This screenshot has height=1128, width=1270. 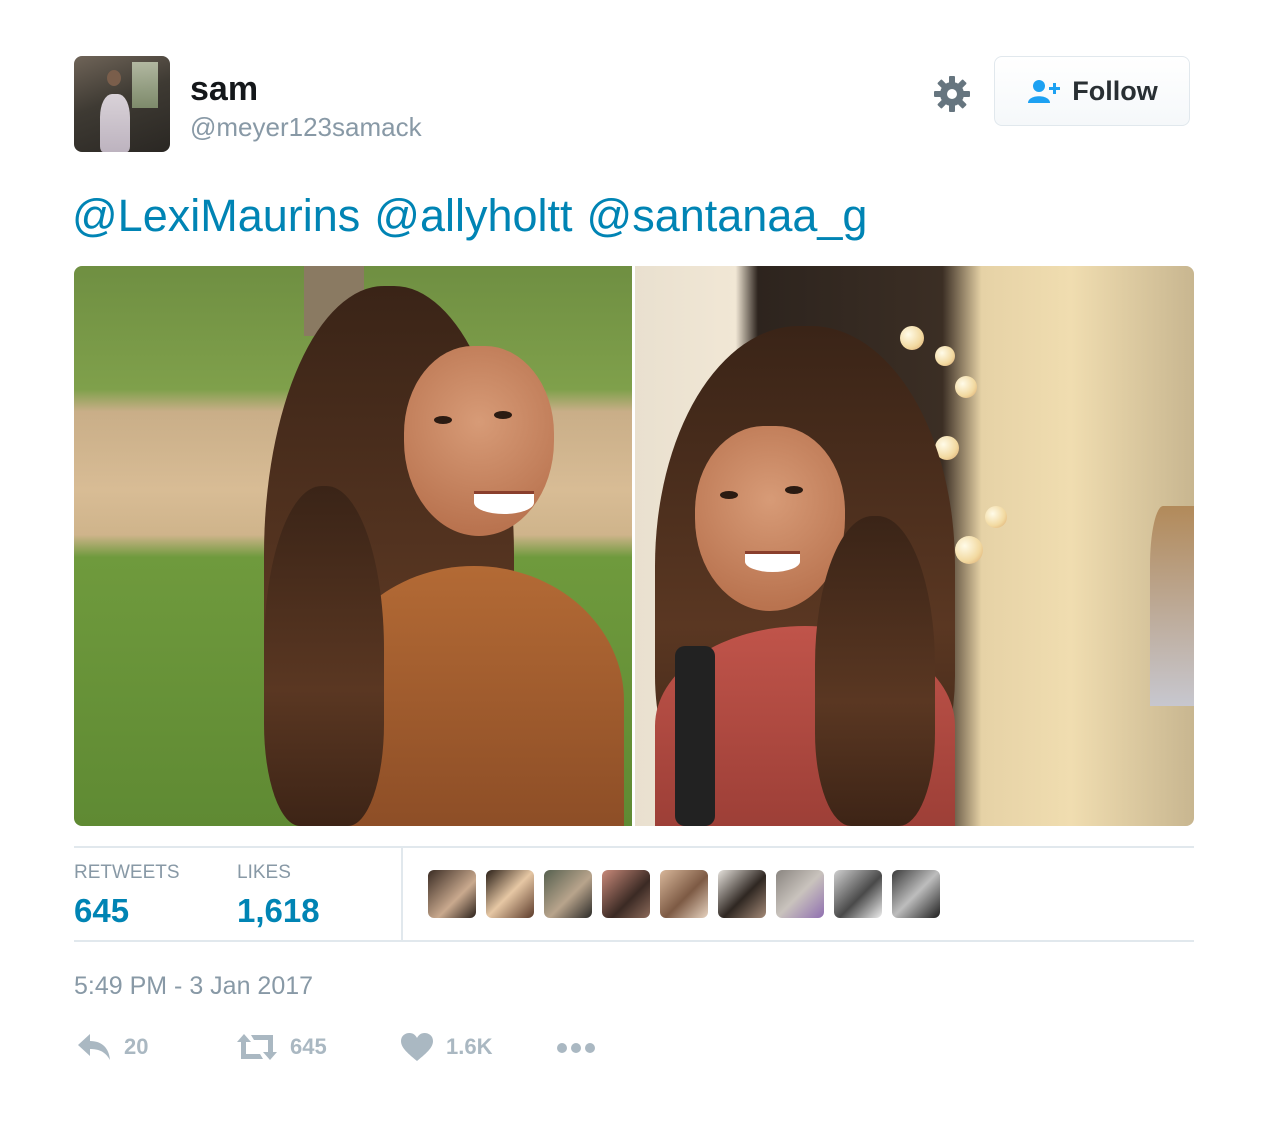 I want to click on tweet-timestamp: 5:49 PM - 3 Jan 2017, so click(x=193, y=986).